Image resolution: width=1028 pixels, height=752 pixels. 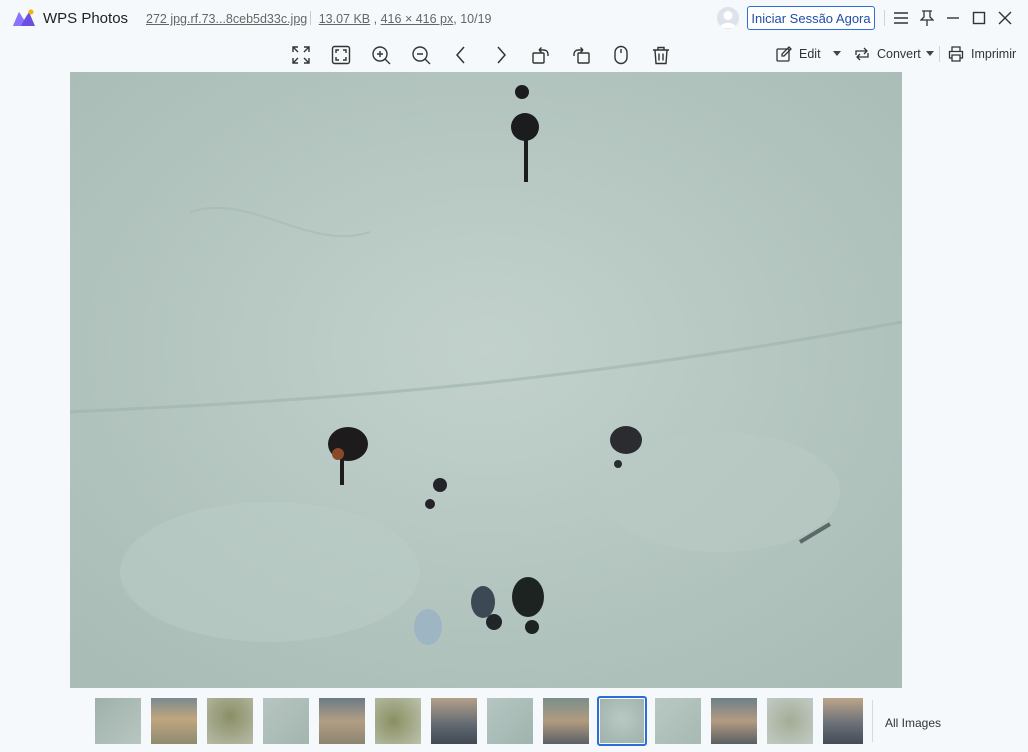 I want to click on login-button: Iniciar Sessão Agora, so click(x=811, y=18).